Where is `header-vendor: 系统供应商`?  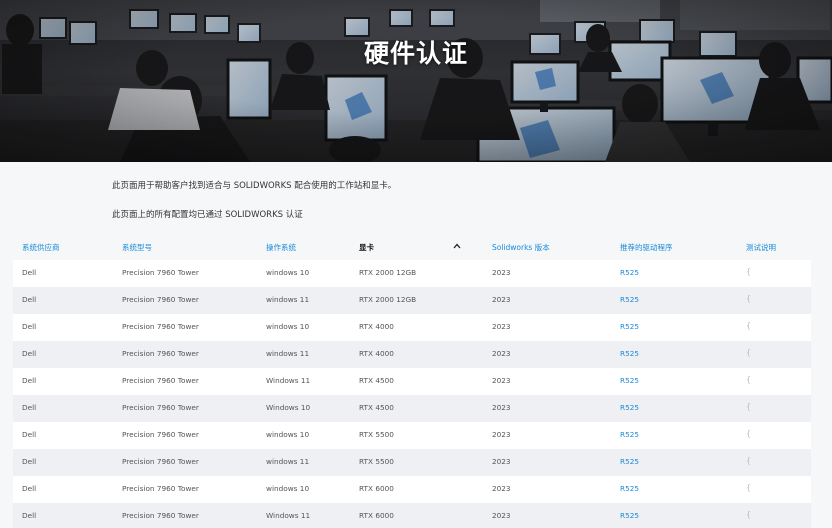 header-vendor: 系统供应商 is located at coordinates (41, 247).